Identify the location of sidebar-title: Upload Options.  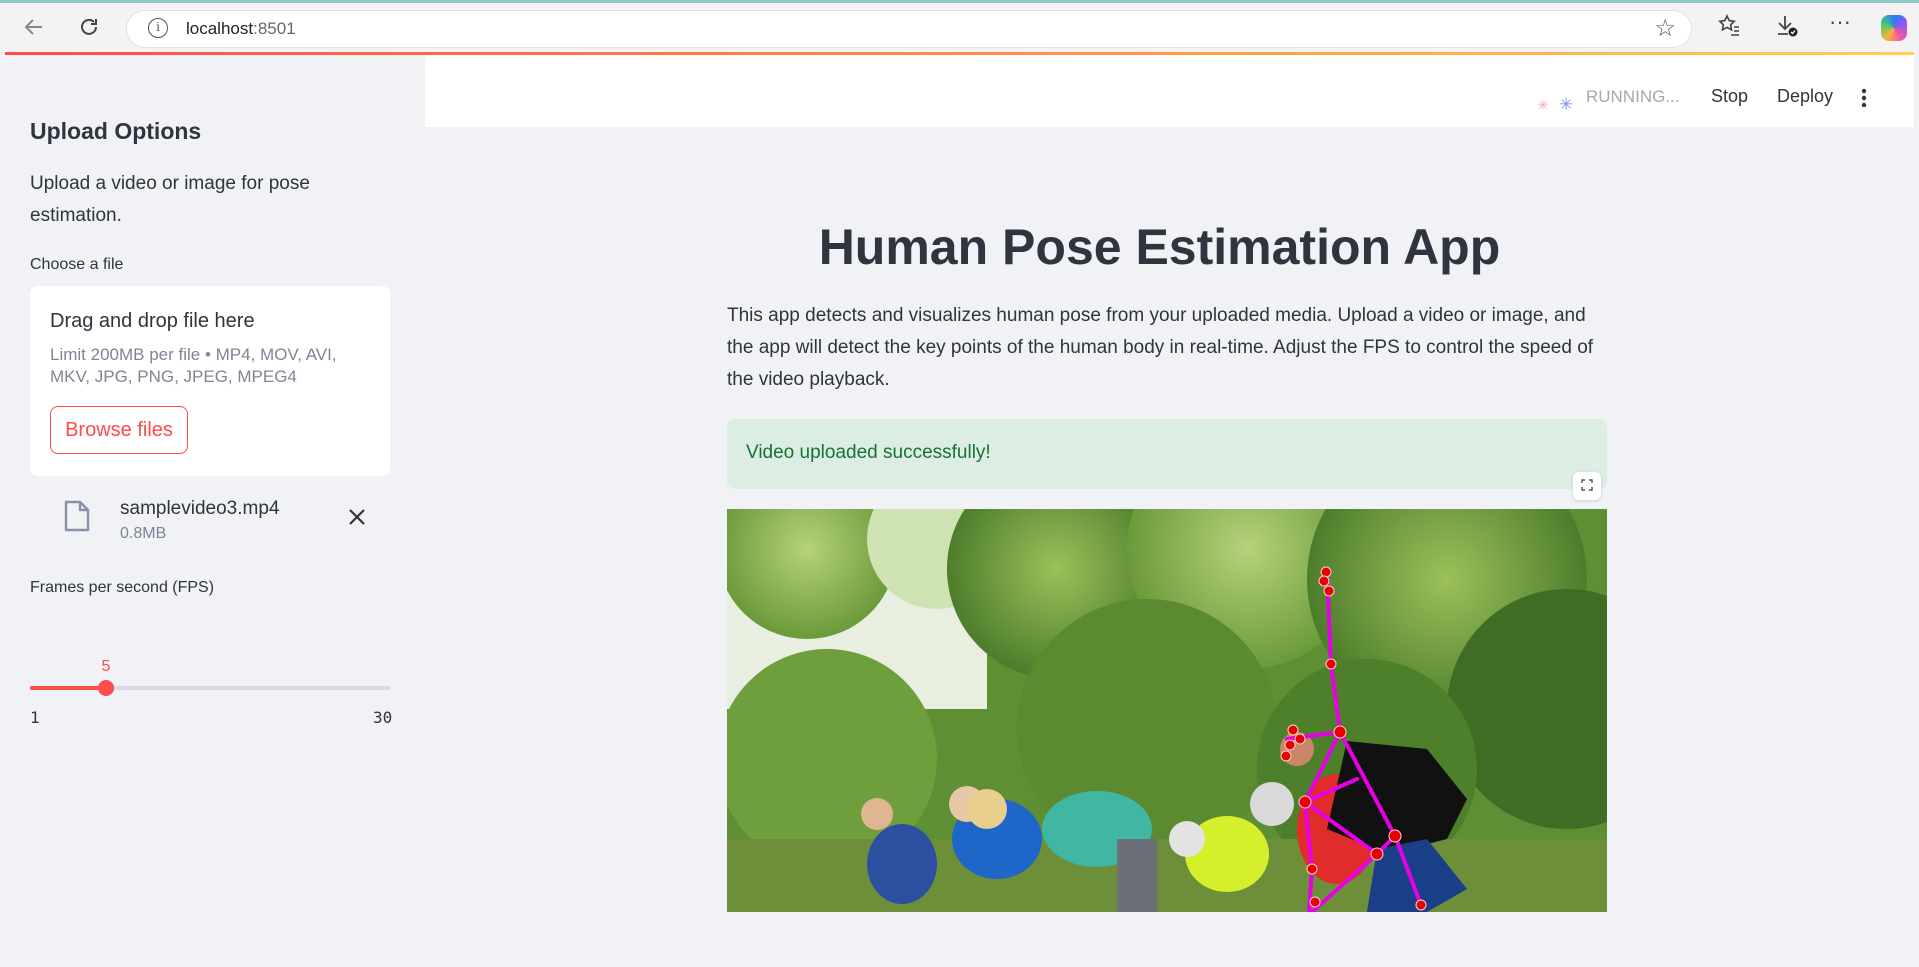
(116, 131).